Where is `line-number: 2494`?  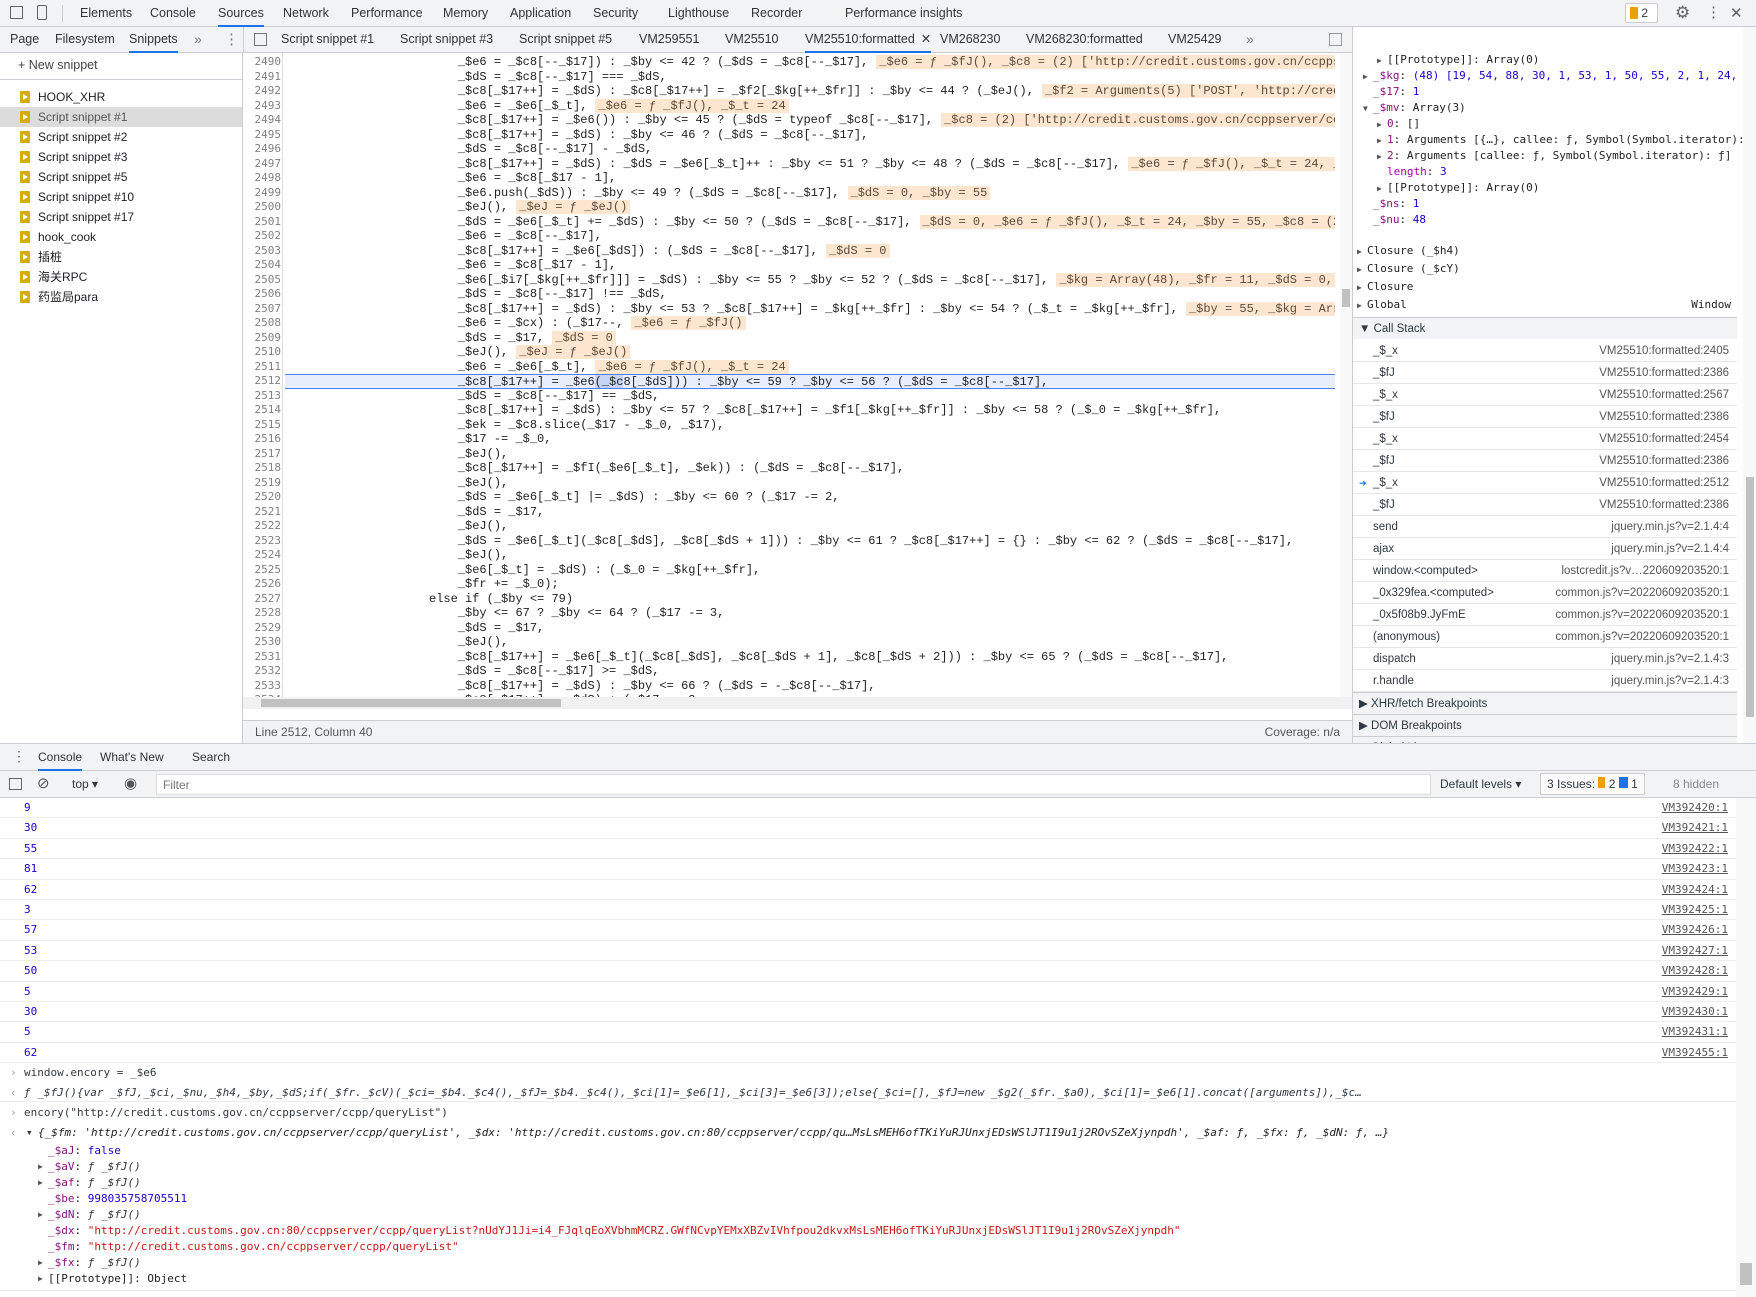
line-number: 2494 is located at coordinates (262, 120).